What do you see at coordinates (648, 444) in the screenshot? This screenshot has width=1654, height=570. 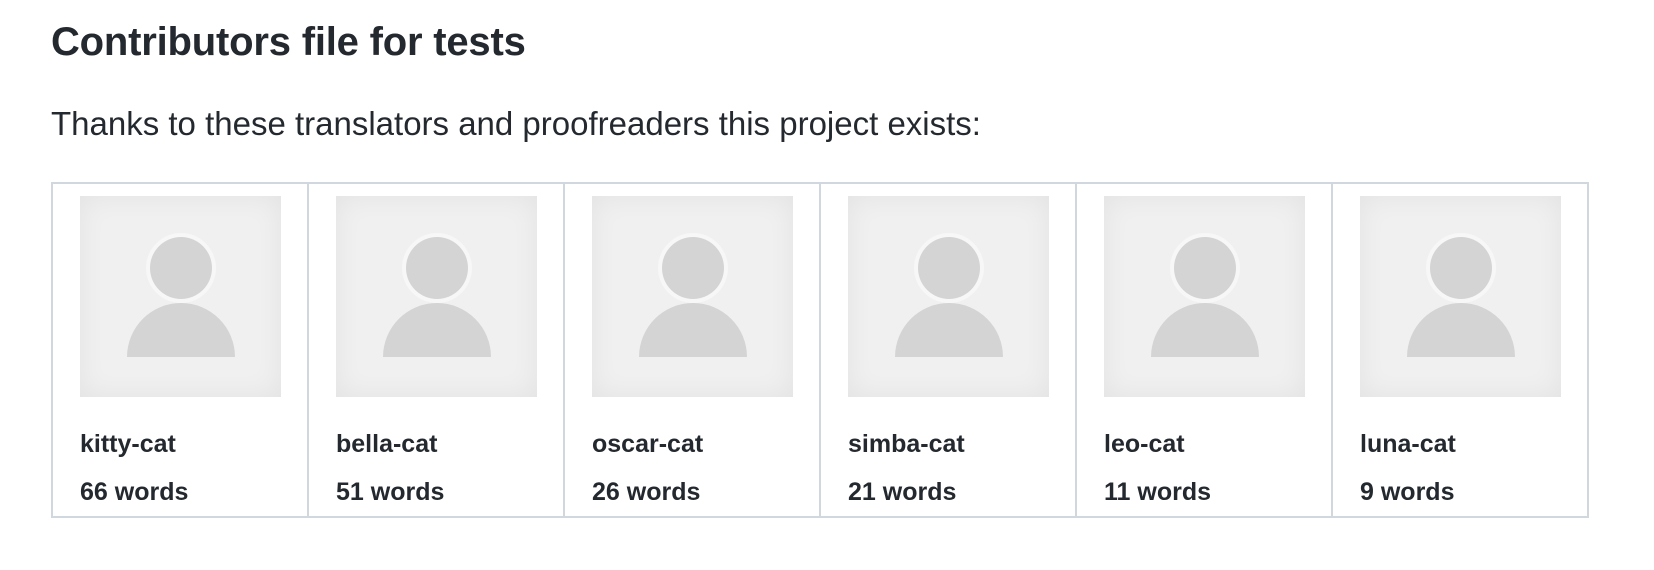 I see `contributor-name: oscar-cat` at bounding box center [648, 444].